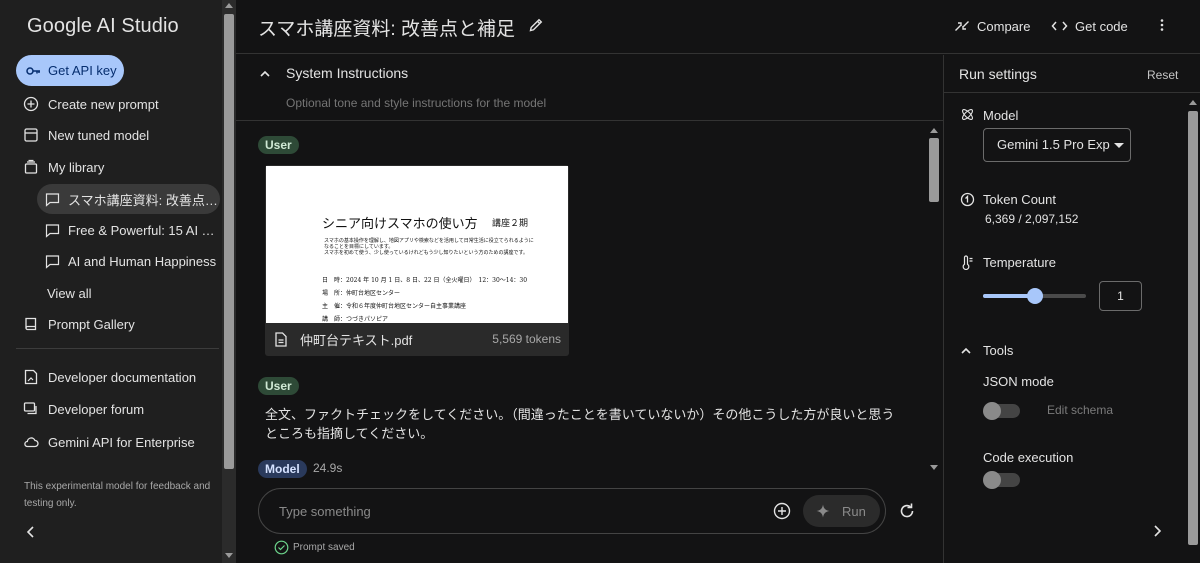  Describe the element at coordinates (394, 306) in the screenshot. I see `doc-detail-line: 主 催：令和６年度仲町台地区センター自主事業講座` at that location.